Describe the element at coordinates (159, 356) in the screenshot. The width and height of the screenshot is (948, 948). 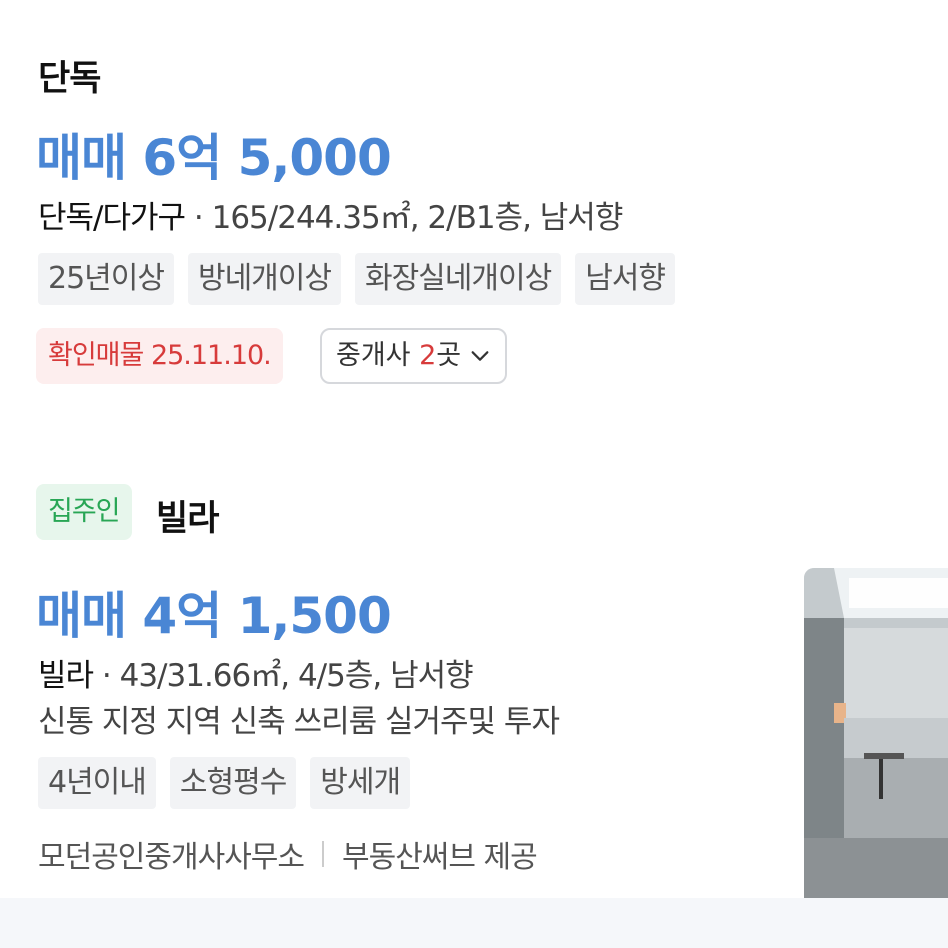
I see `confirm-badge: 확인매물 25.11.10.` at that location.